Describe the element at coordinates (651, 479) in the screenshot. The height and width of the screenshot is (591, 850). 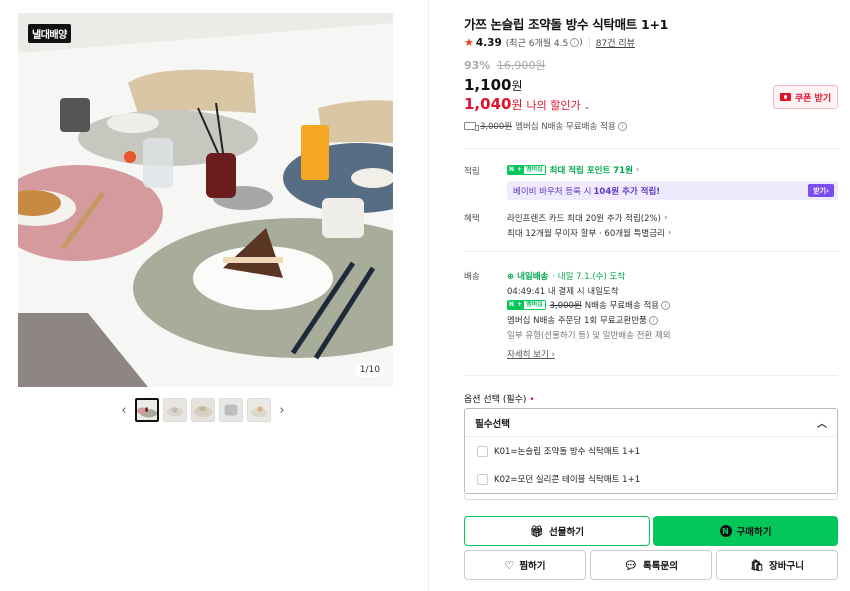
I see `option-item: K02=모던 실리콘 테이블 식탁매트 1+1` at that location.